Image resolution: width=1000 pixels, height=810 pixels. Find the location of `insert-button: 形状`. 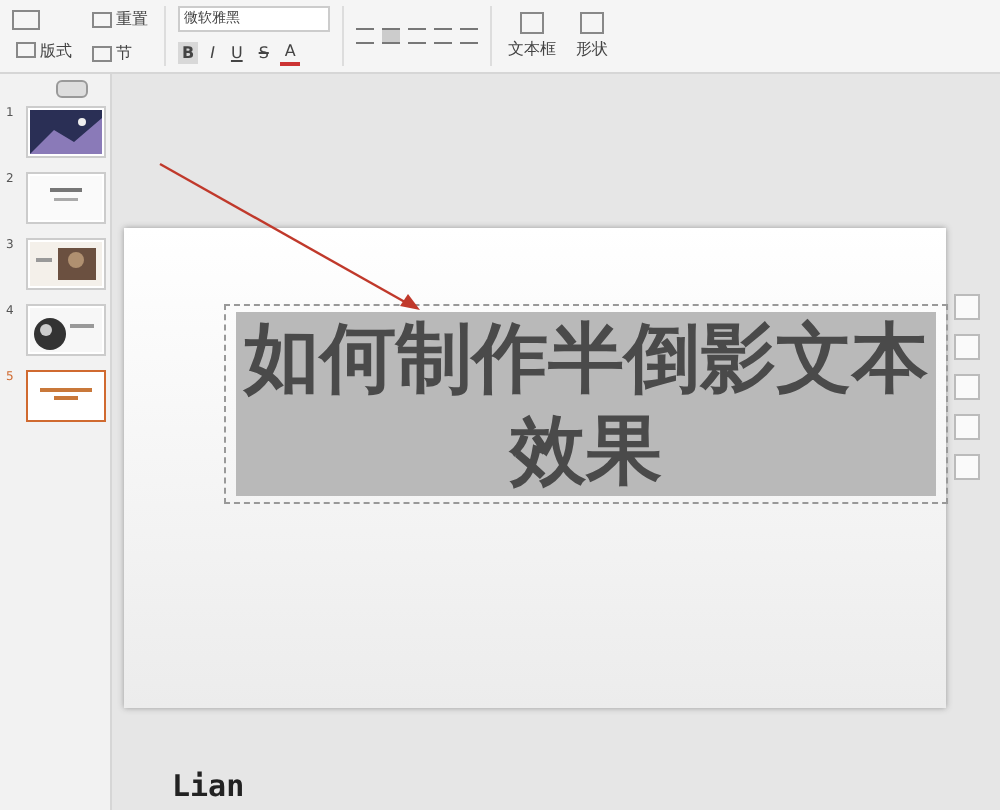

insert-button: 形状 is located at coordinates (592, 36).